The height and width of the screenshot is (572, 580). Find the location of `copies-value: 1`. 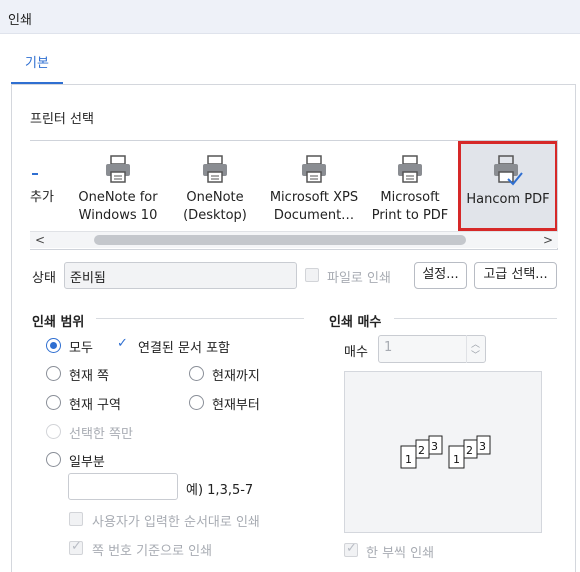

copies-value: 1 is located at coordinates (388, 347).